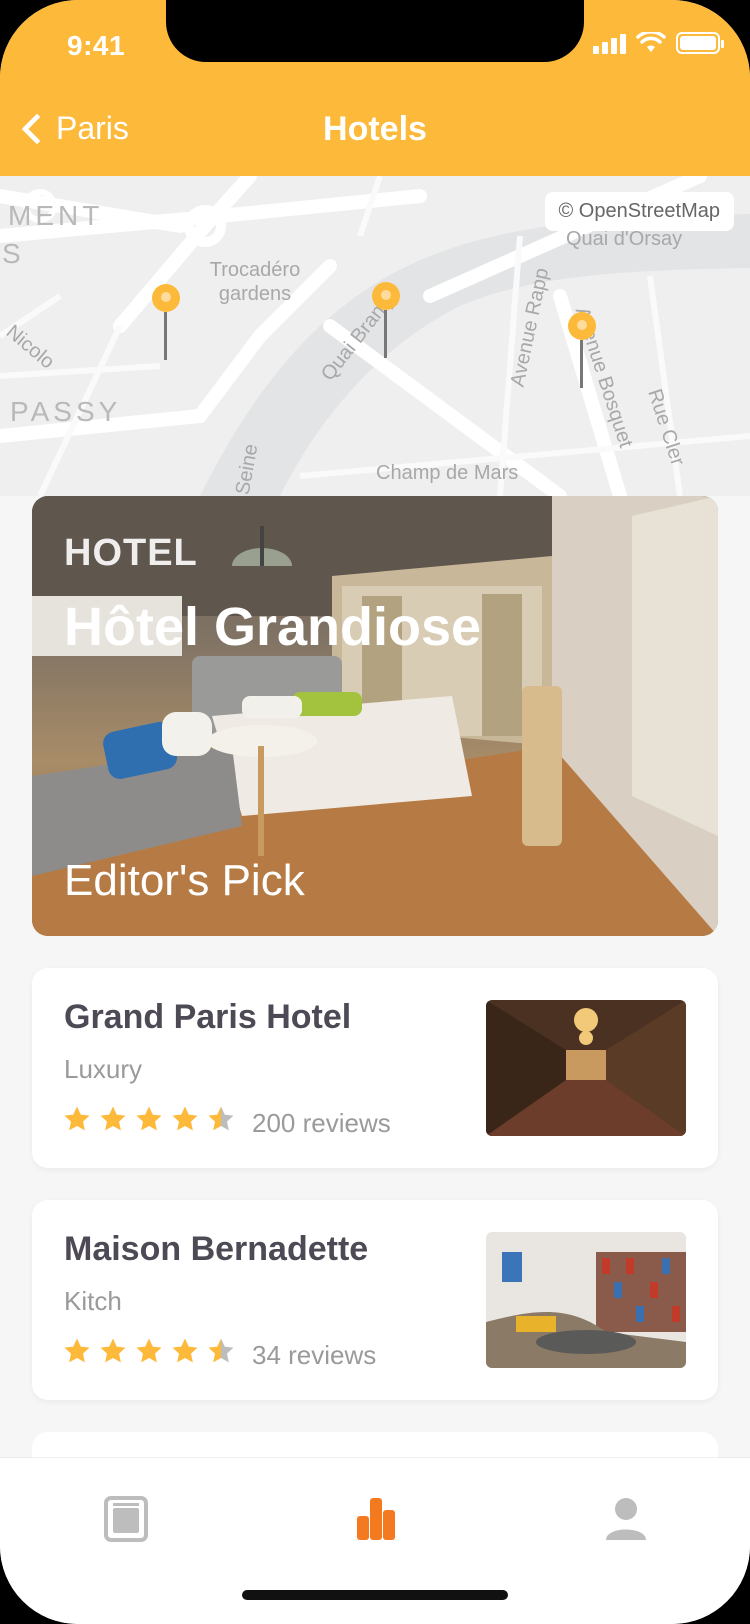 This screenshot has height=1624, width=750. Describe the element at coordinates (131, 553) in the screenshot. I see `featured-category: HOTEL` at that location.